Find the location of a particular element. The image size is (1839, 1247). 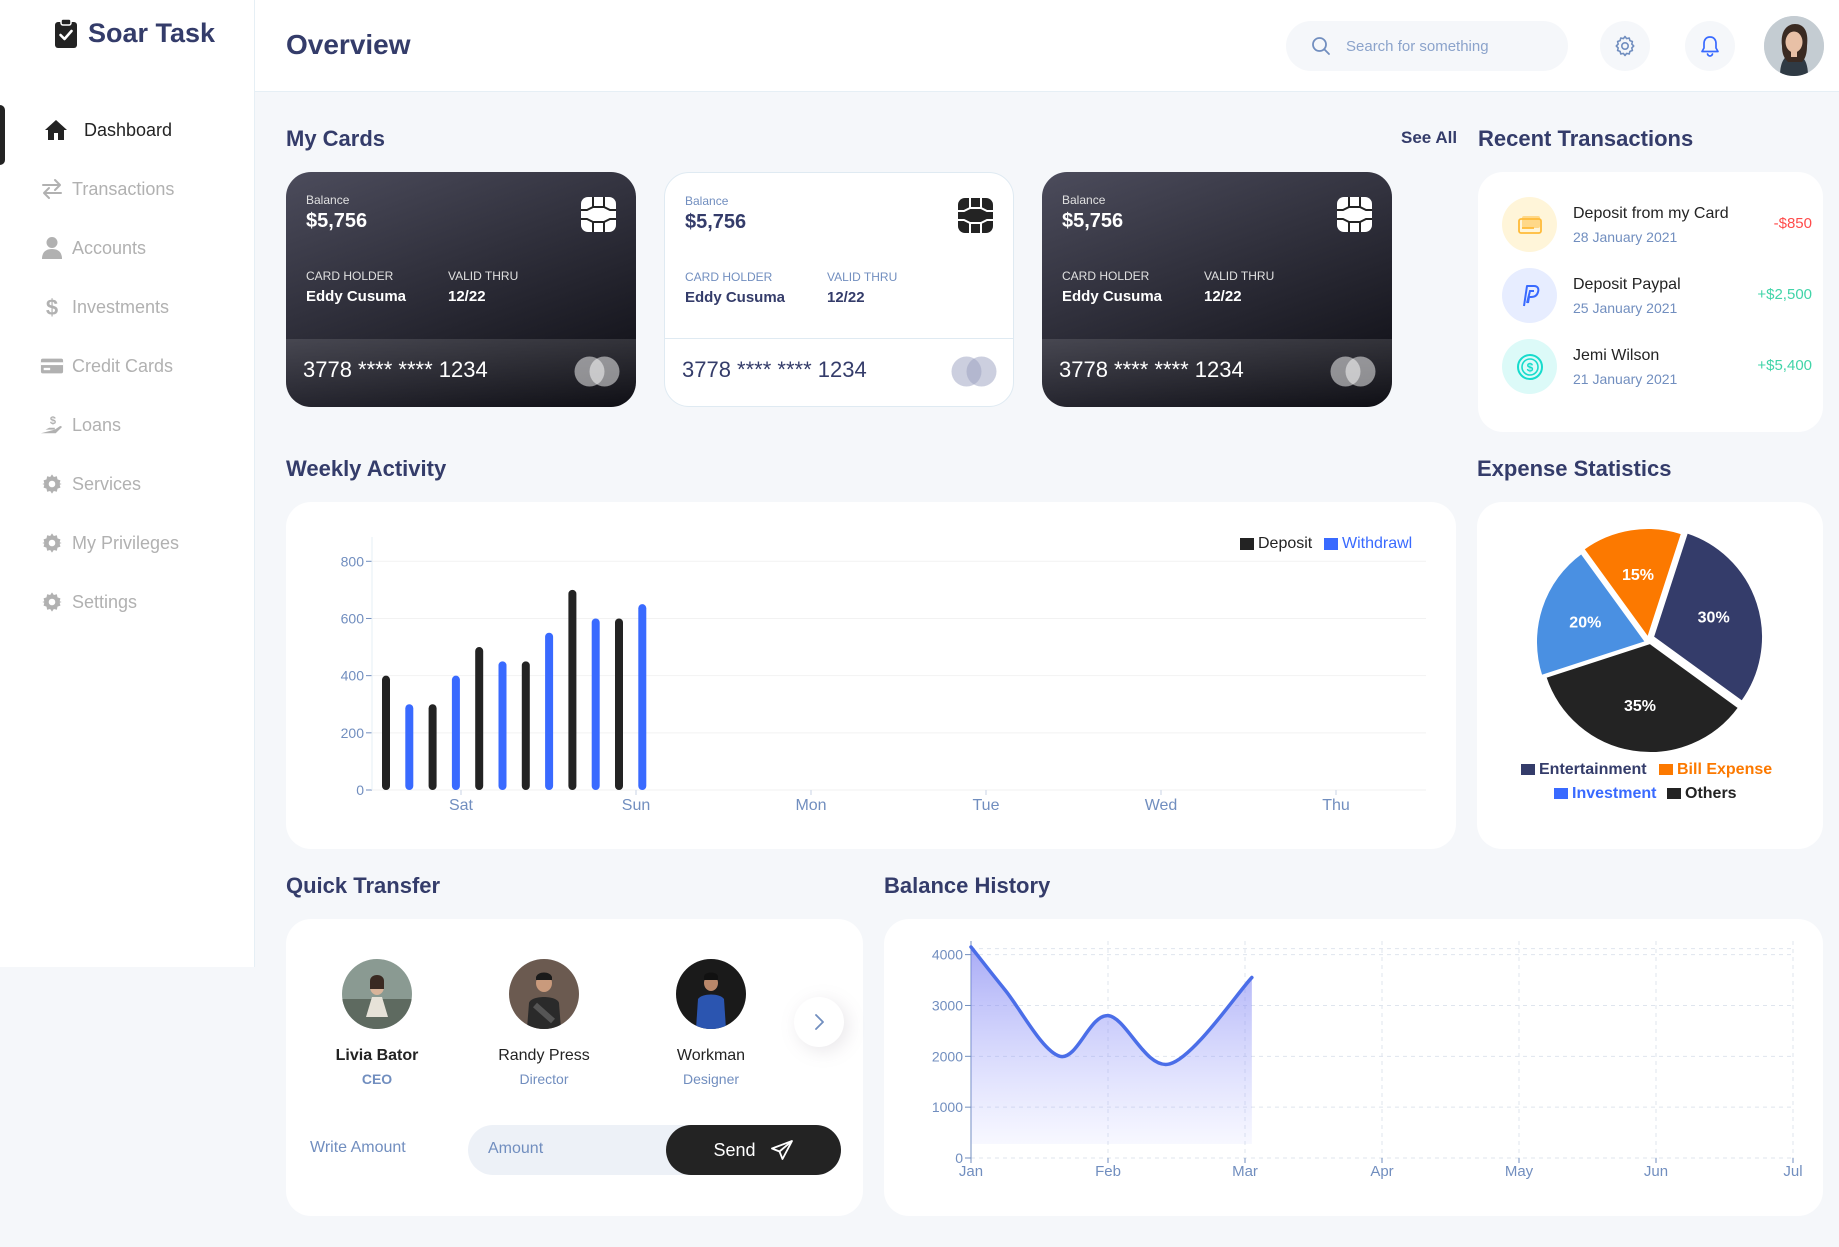

legend-label: Entertainment is located at coordinates (1593, 769).